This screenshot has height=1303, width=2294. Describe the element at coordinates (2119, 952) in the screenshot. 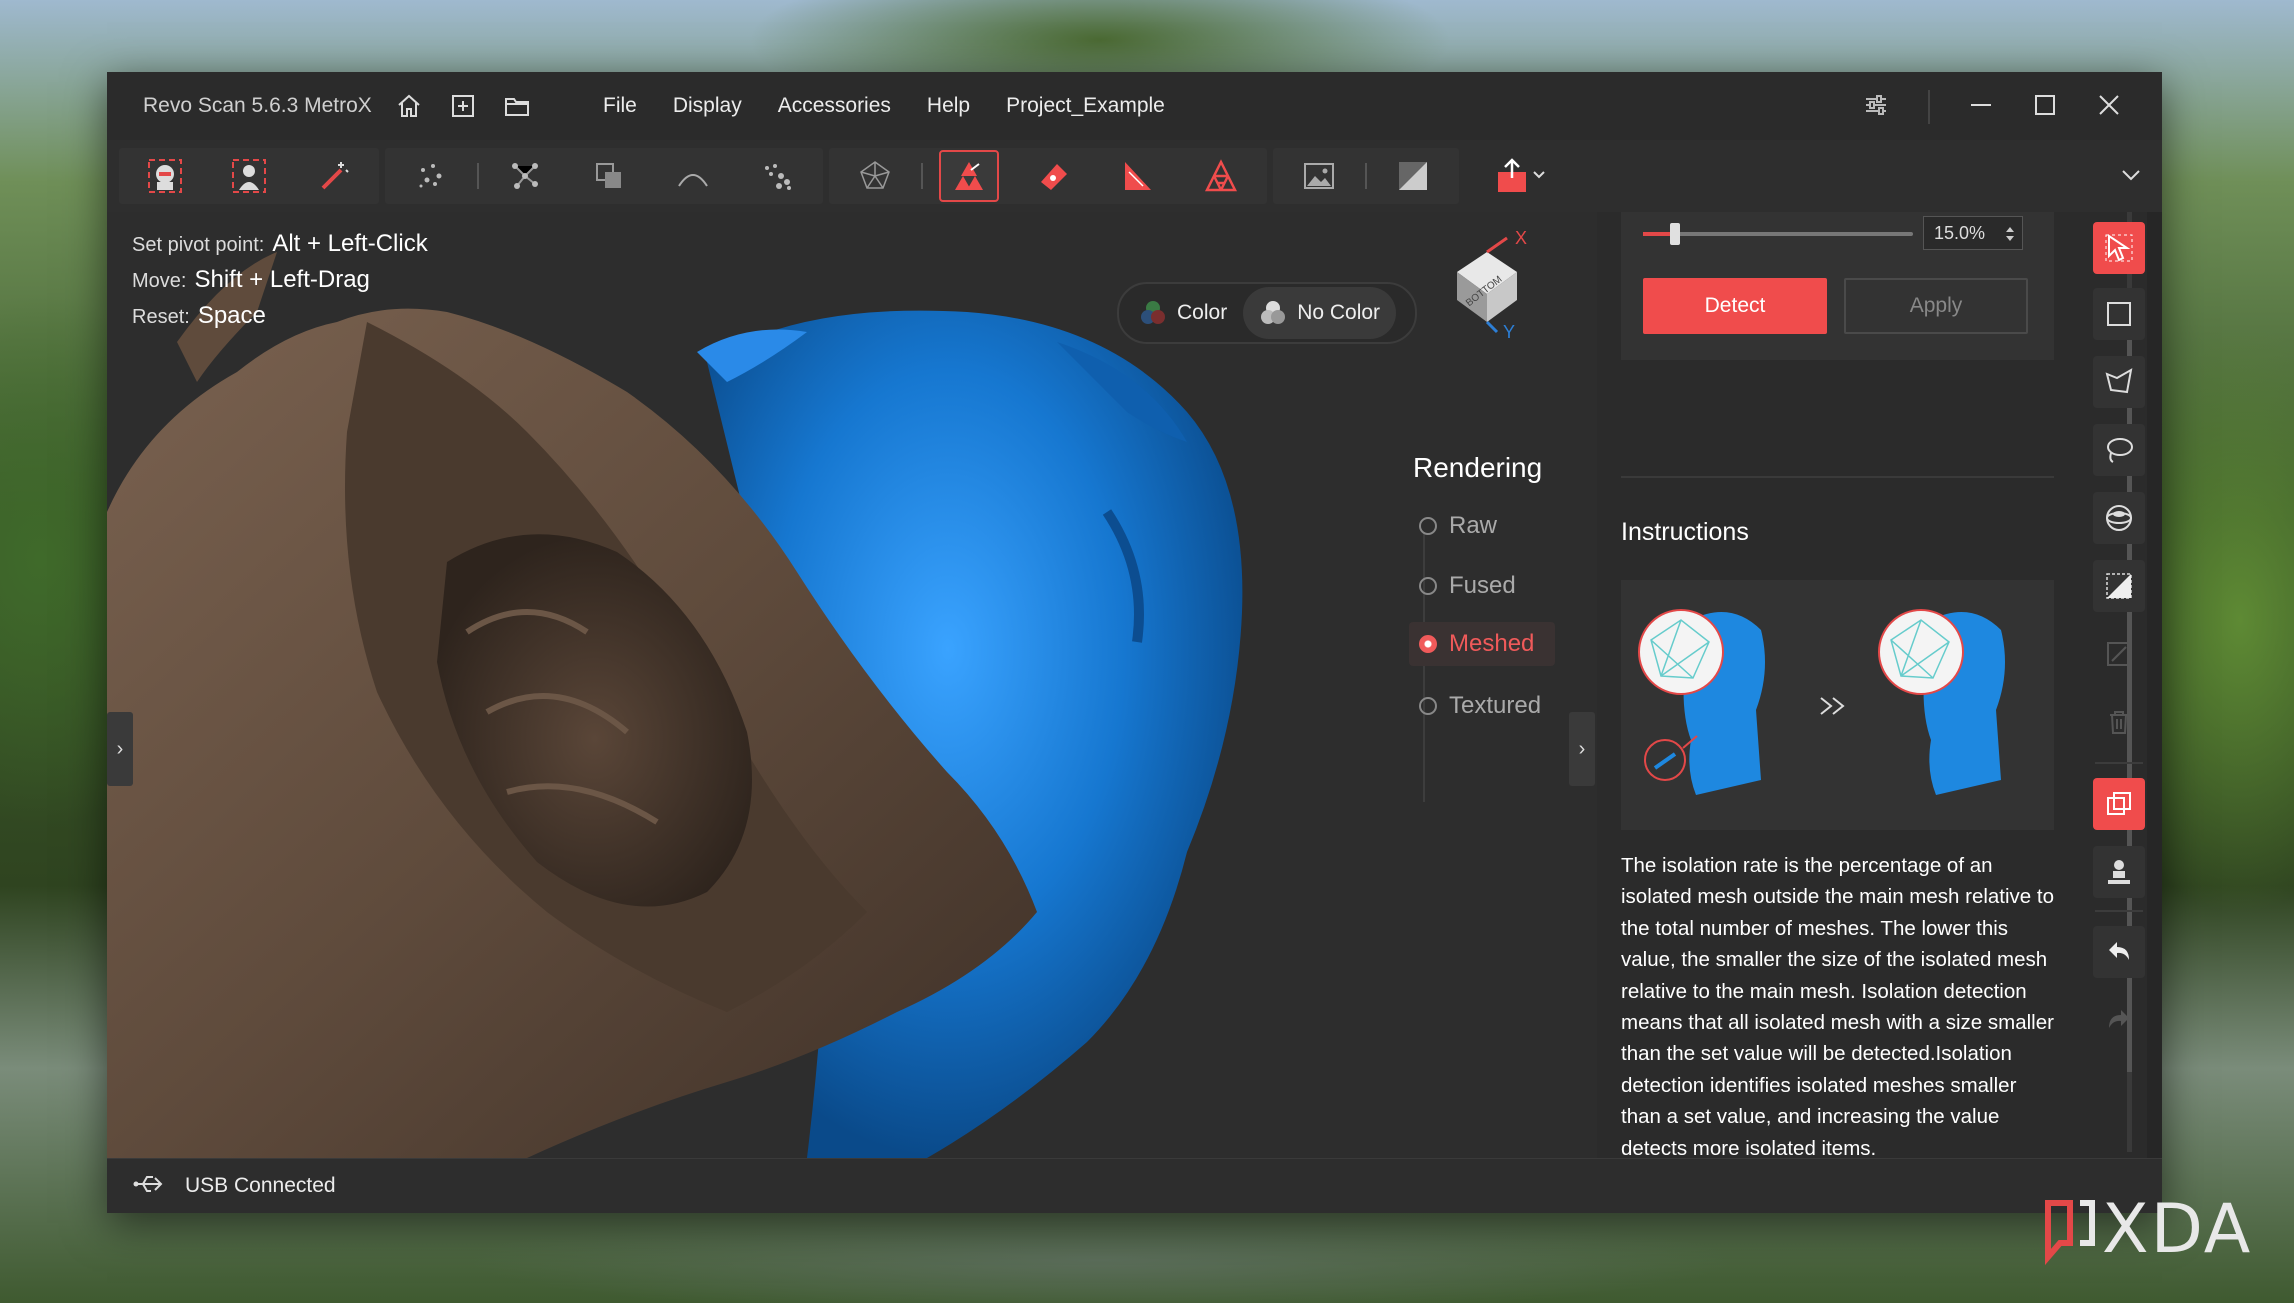

I see `undo-icon` at that location.